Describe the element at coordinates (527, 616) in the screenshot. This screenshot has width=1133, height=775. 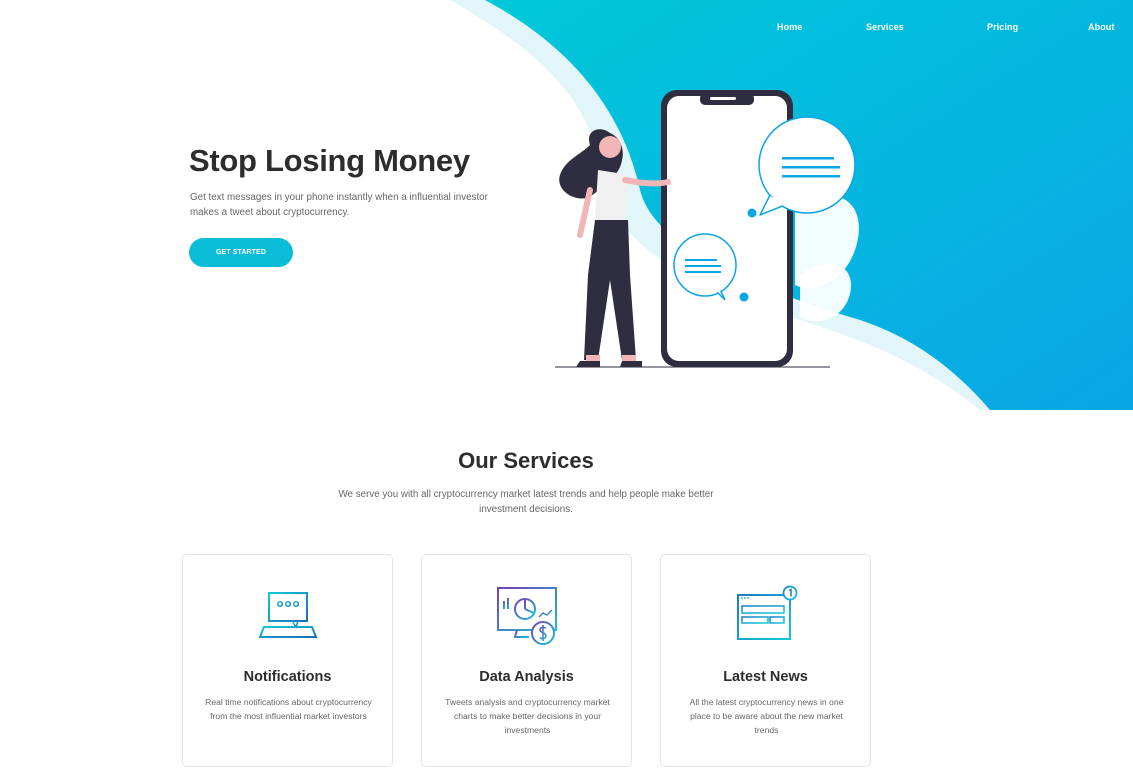
I see `monitor-chart-dollar-icon` at that location.